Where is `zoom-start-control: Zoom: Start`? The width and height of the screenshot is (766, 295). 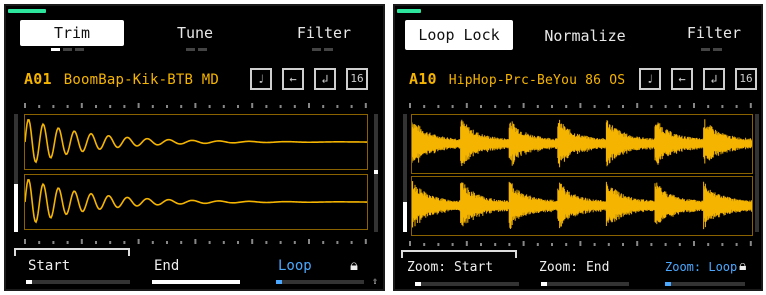 zoom-start-control: Zoom: Start is located at coordinates (450, 267).